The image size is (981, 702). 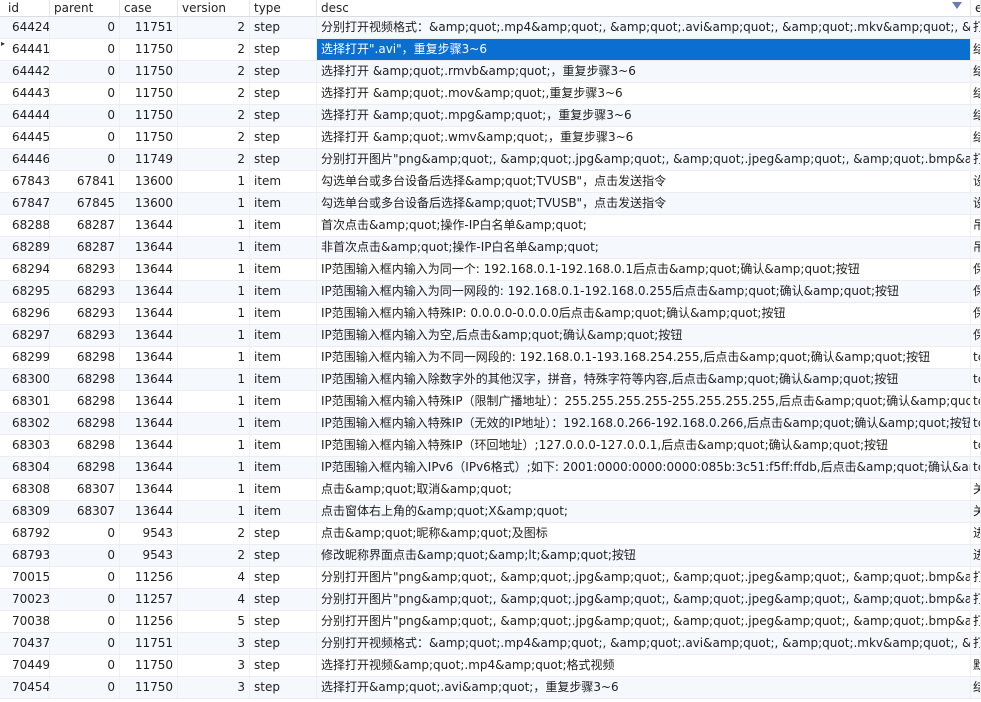 I want to click on column-header-type: type, so click(x=283, y=8).